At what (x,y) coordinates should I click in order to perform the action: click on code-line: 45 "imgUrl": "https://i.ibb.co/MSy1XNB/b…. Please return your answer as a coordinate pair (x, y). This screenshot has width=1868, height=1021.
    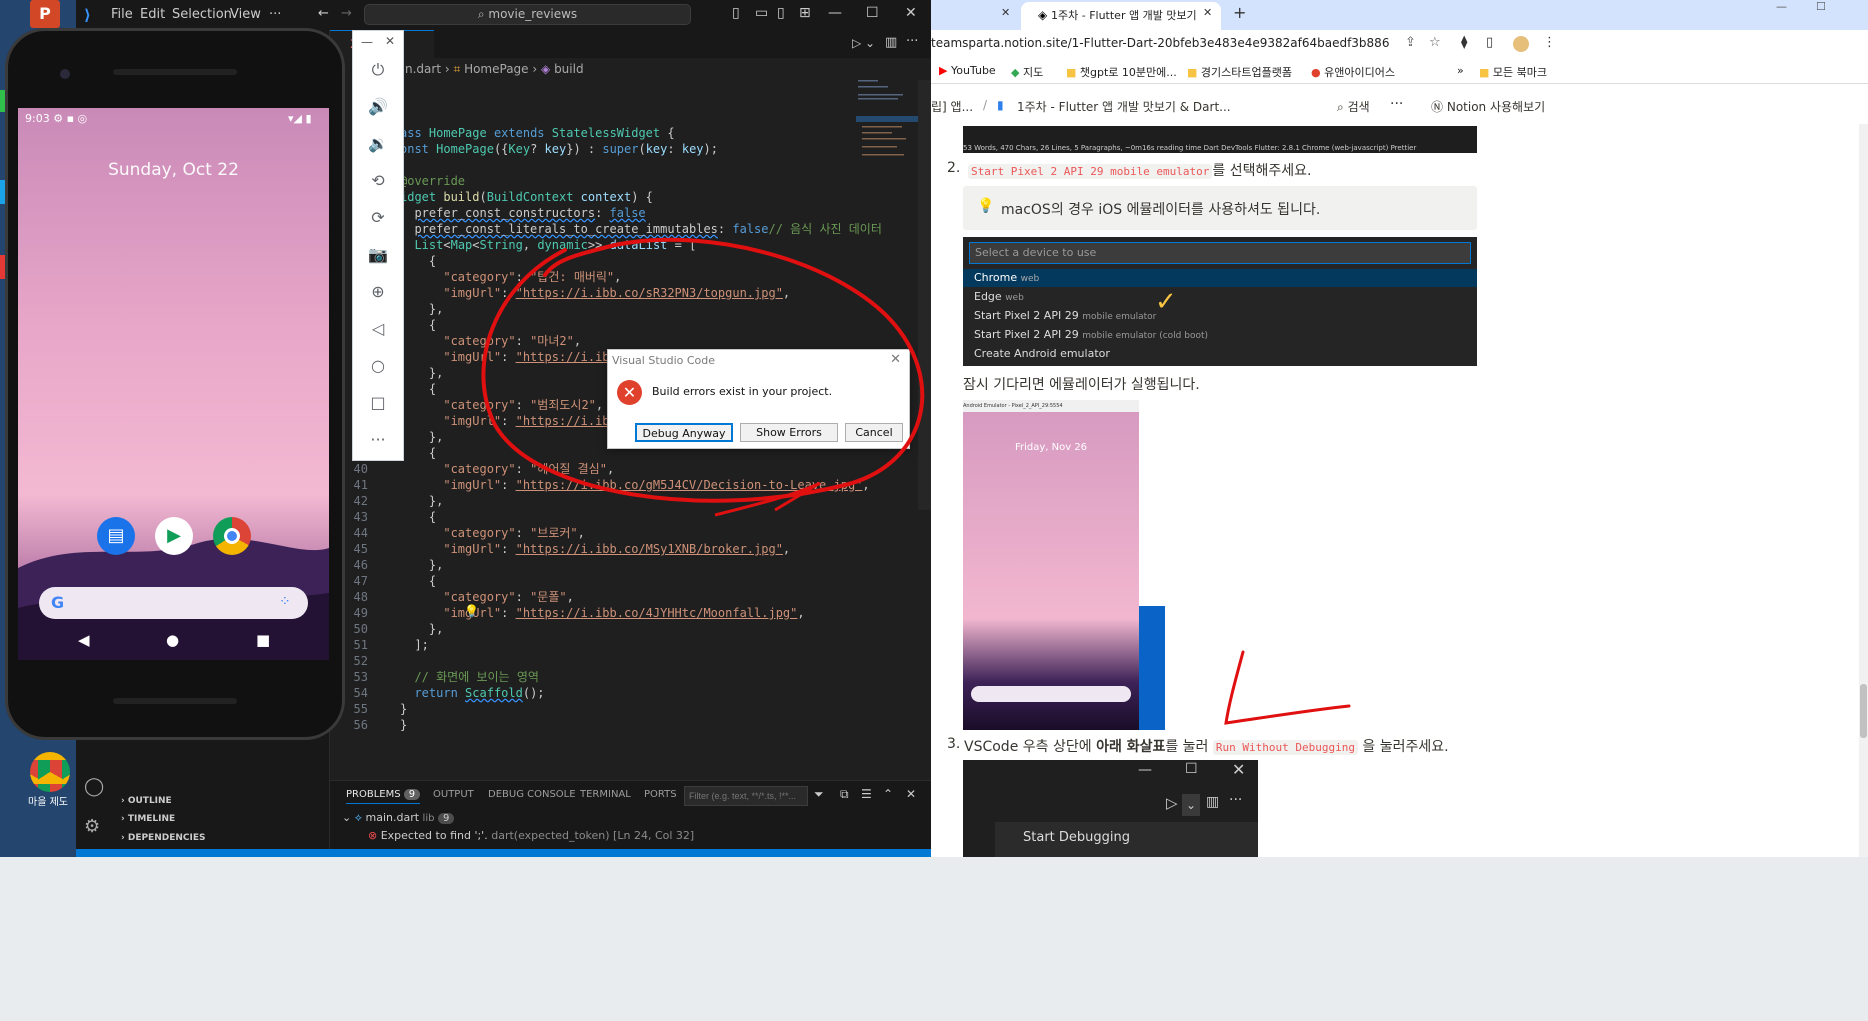
    Looking at the image, I should click on (630, 549).